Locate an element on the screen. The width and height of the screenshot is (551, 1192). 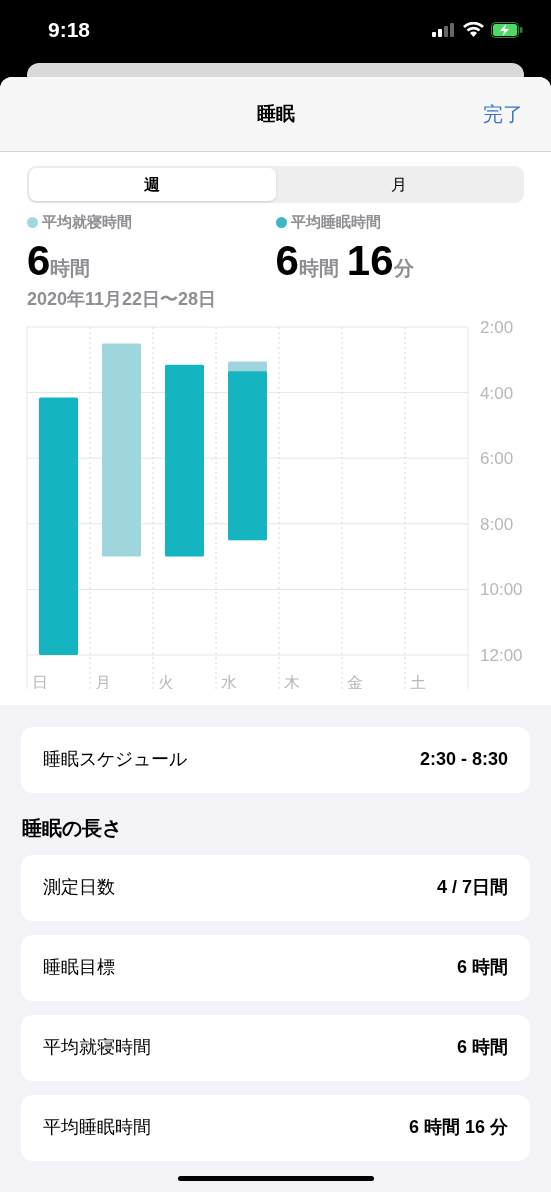
wifi-icon is located at coordinates (473, 29).